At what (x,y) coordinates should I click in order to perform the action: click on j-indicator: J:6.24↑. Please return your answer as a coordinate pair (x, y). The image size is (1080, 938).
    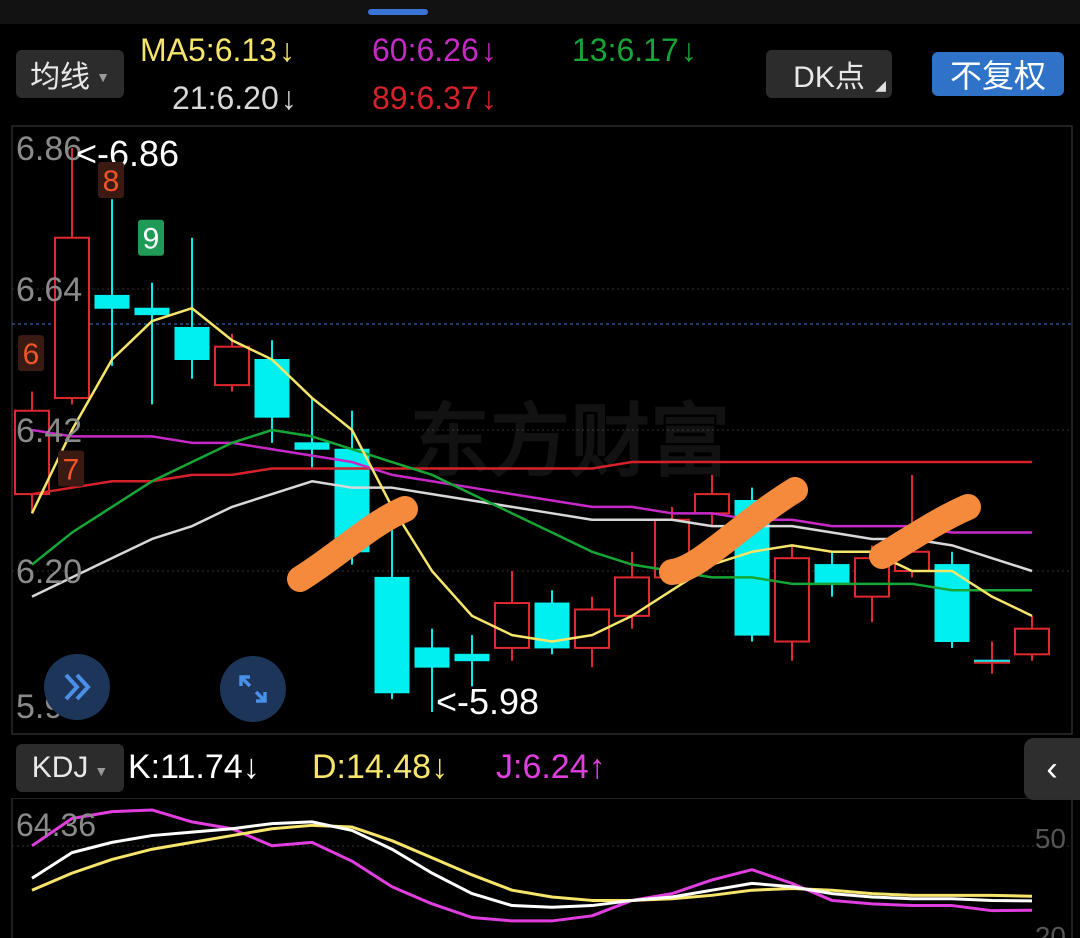
    Looking at the image, I should click on (551, 767).